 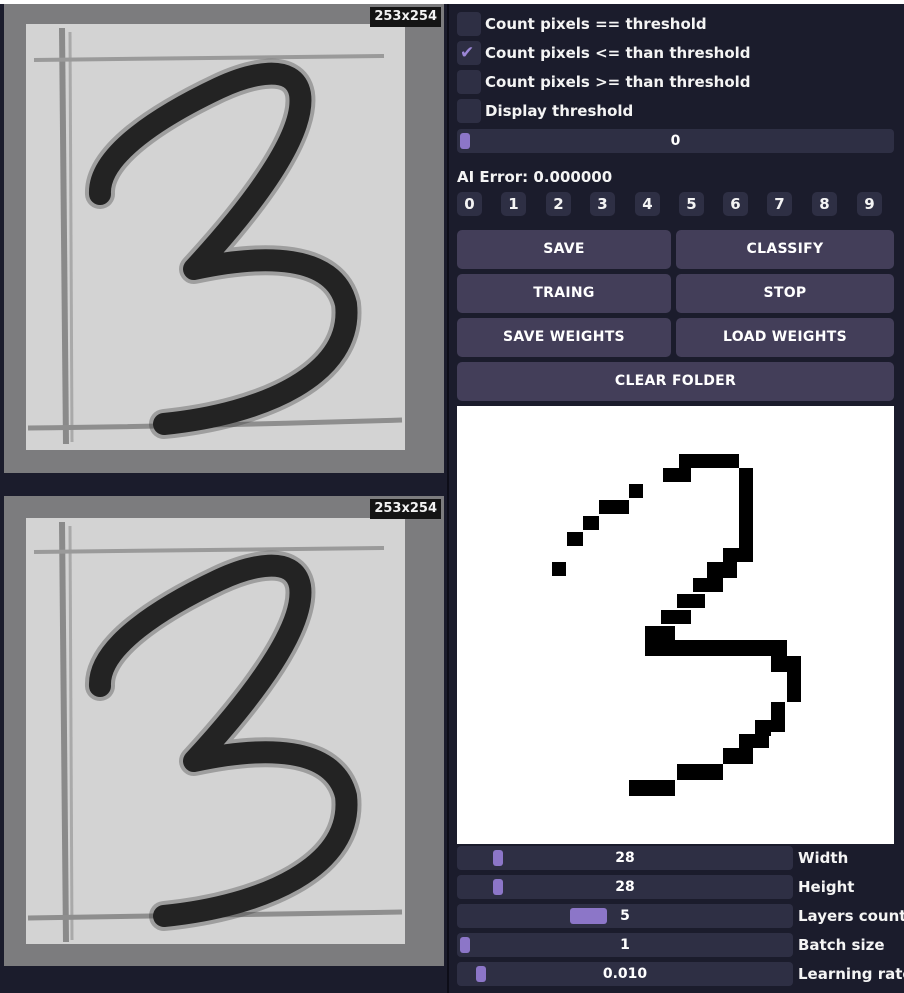 What do you see at coordinates (564, 293) in the screenshot?
I see `training-button: TRAING` at bounding box center [564, 293].